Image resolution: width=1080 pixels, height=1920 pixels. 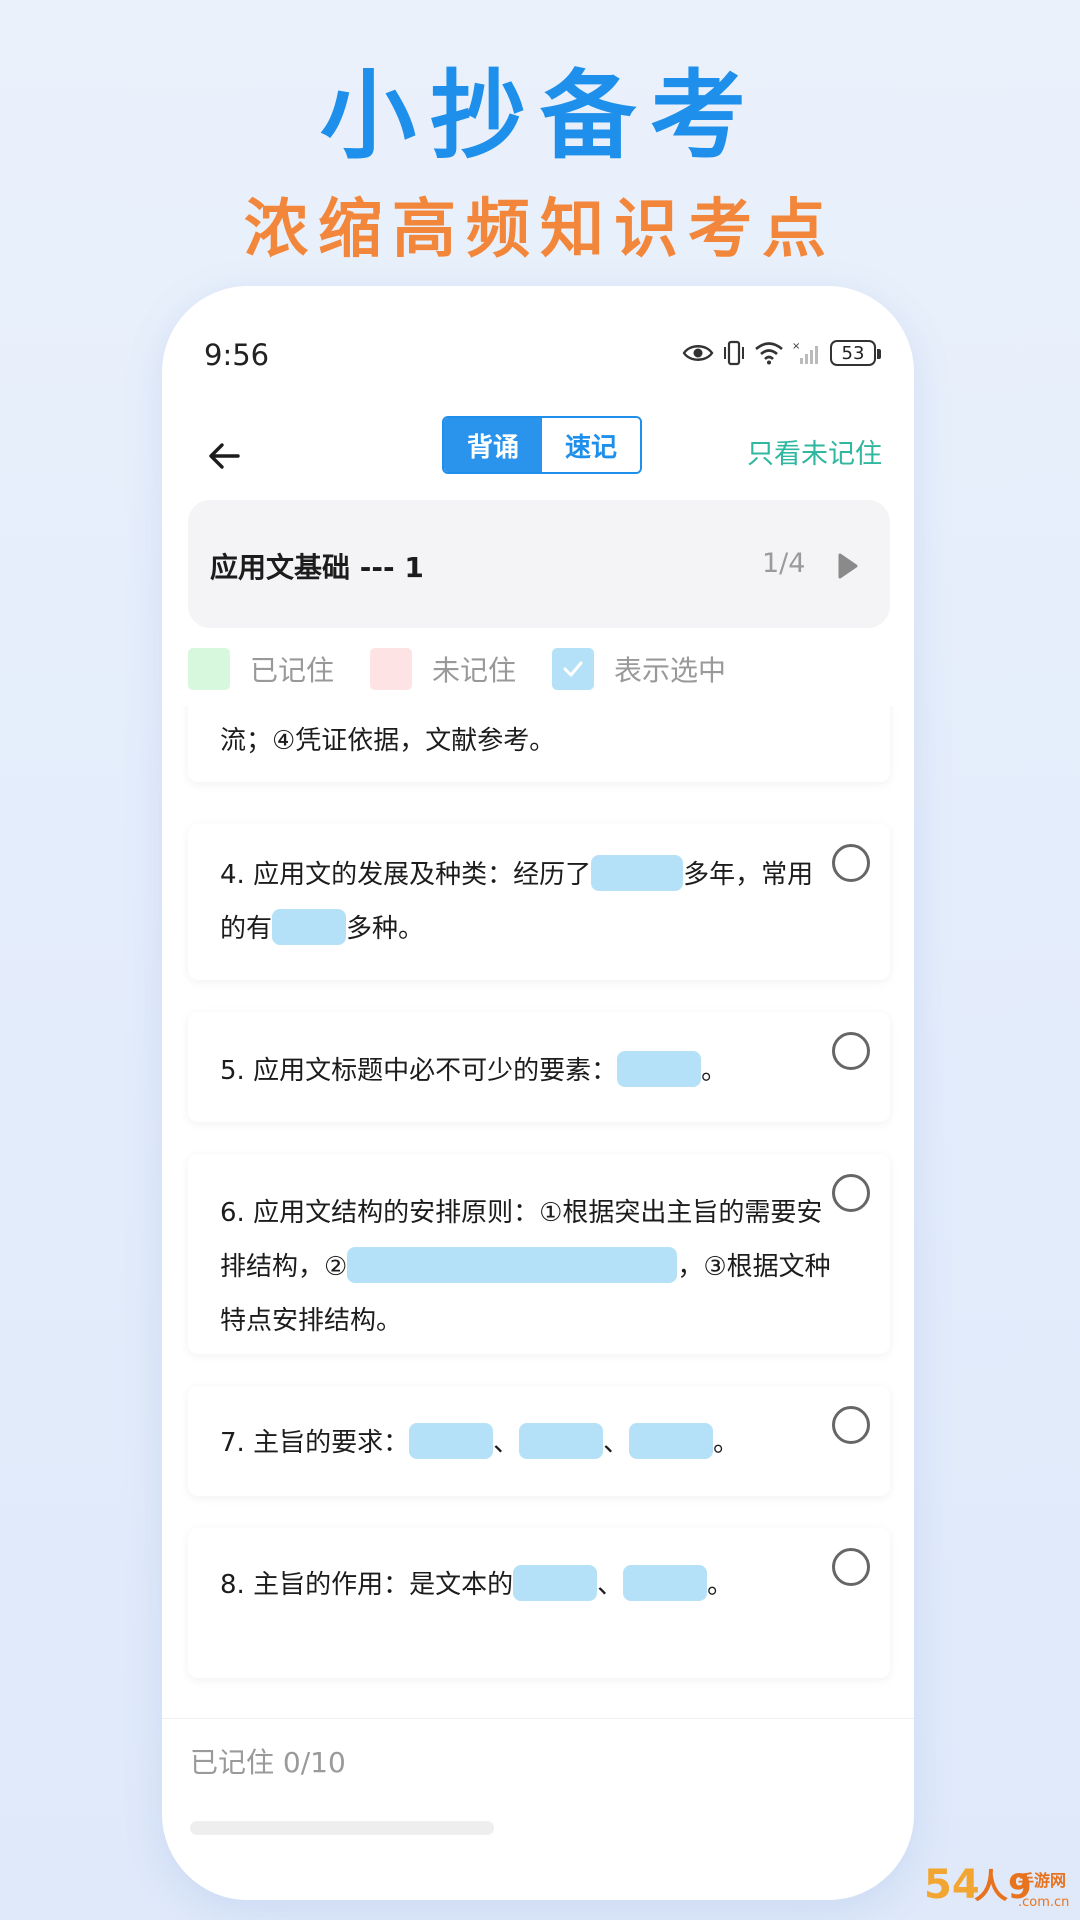 What do you see at coordinates (591, 445) in the screenshot?
I see `tab-quick-memo: 速记` at bounding box center [591, 445].